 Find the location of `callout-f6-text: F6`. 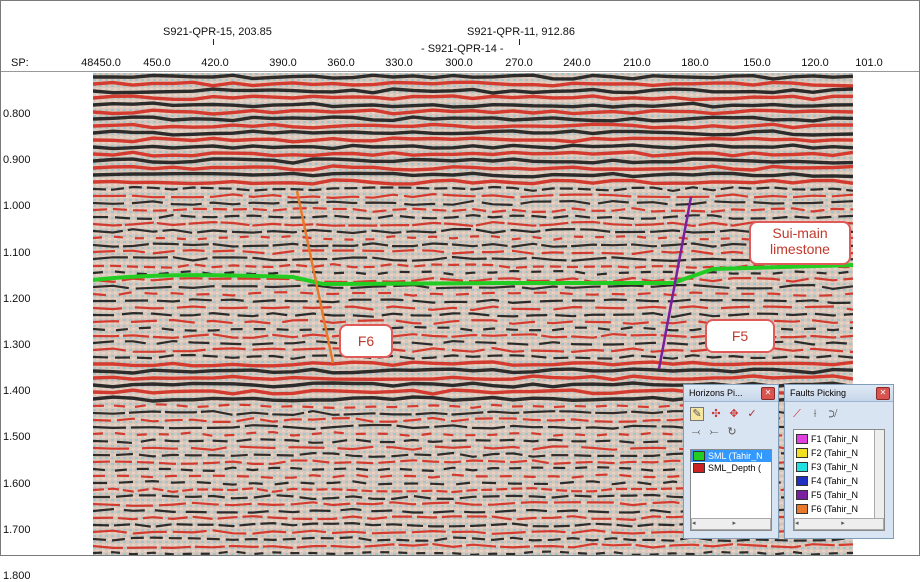

callout-f6-text: F6 is located at coordinates (366, 341).